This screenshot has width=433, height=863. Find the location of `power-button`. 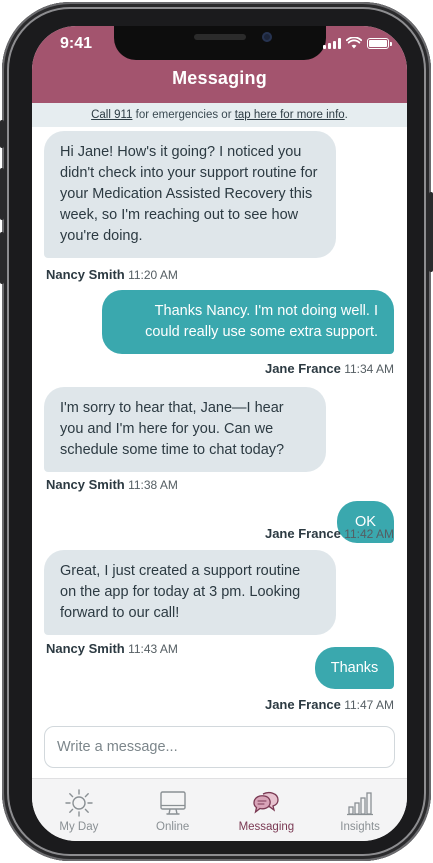

power-button is located at coordinates (431, 232).